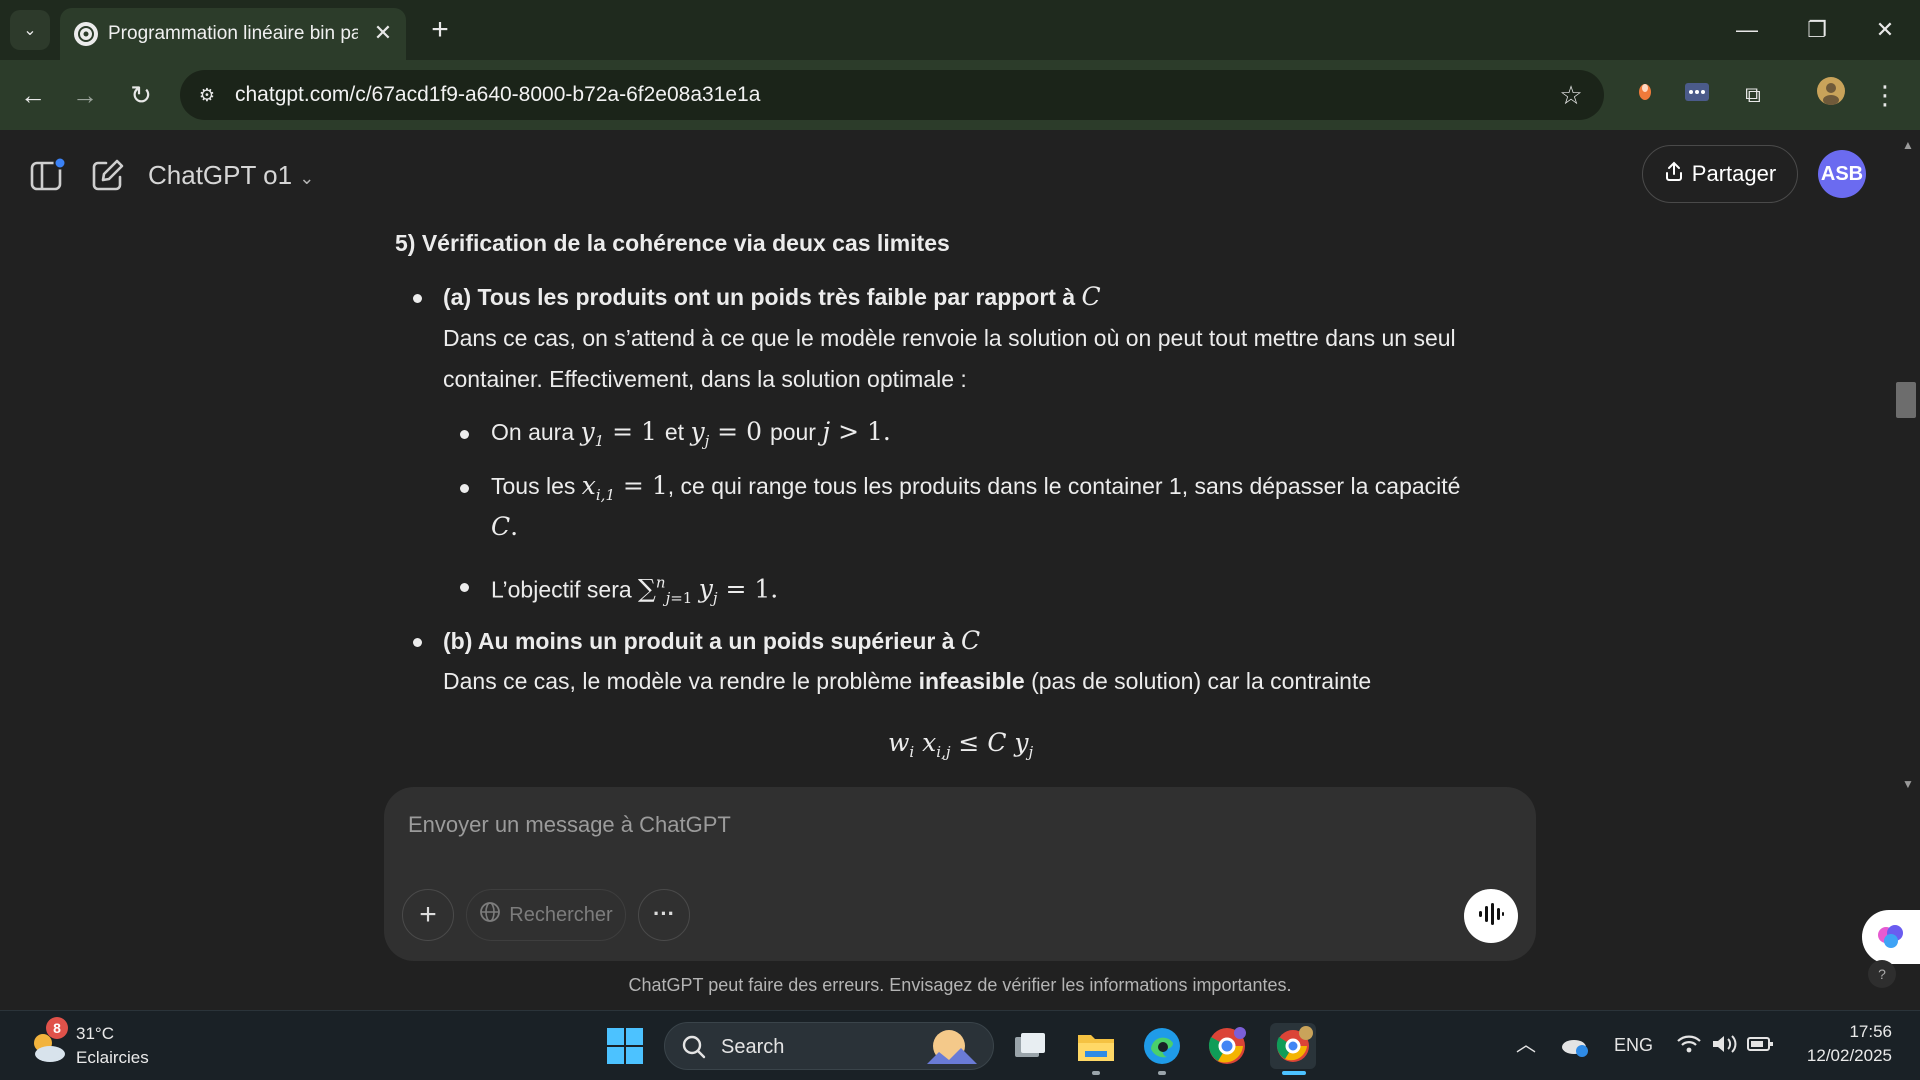 This screenshot has width=1920, height=1080. Describe the element at coordinates (1293, 1046) in the screenshot. I see `chrome-active-icon` at that location.